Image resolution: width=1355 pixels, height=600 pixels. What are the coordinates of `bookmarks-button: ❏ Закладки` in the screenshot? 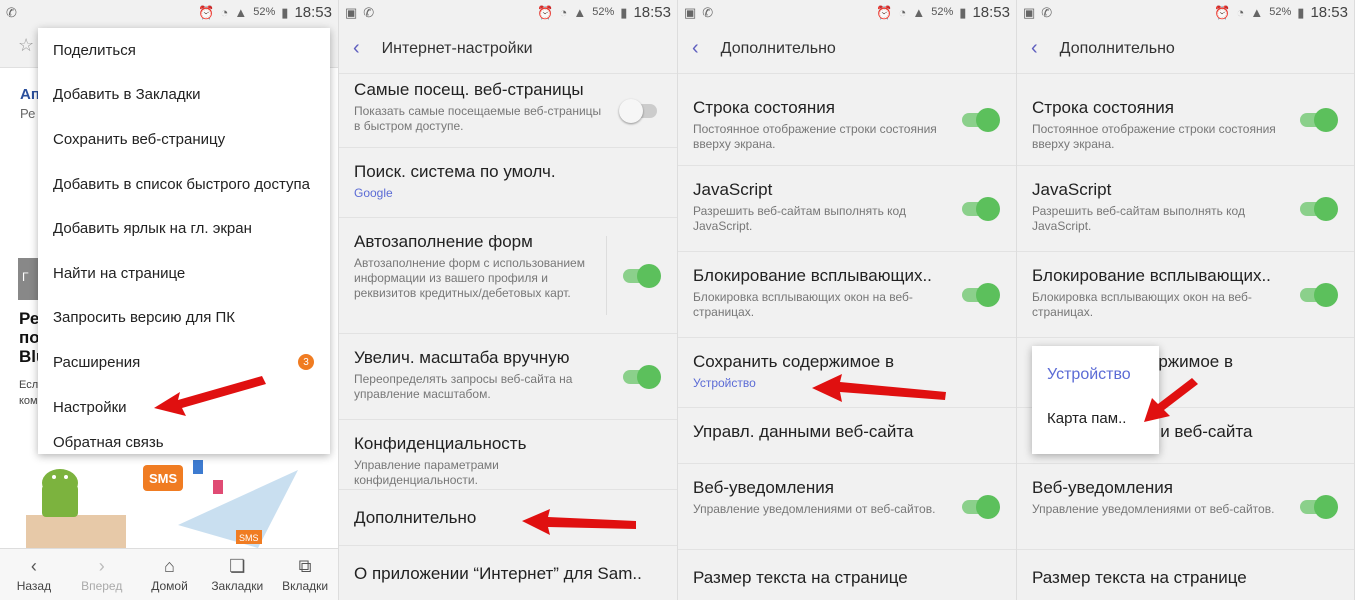 It's located at (237, 574).